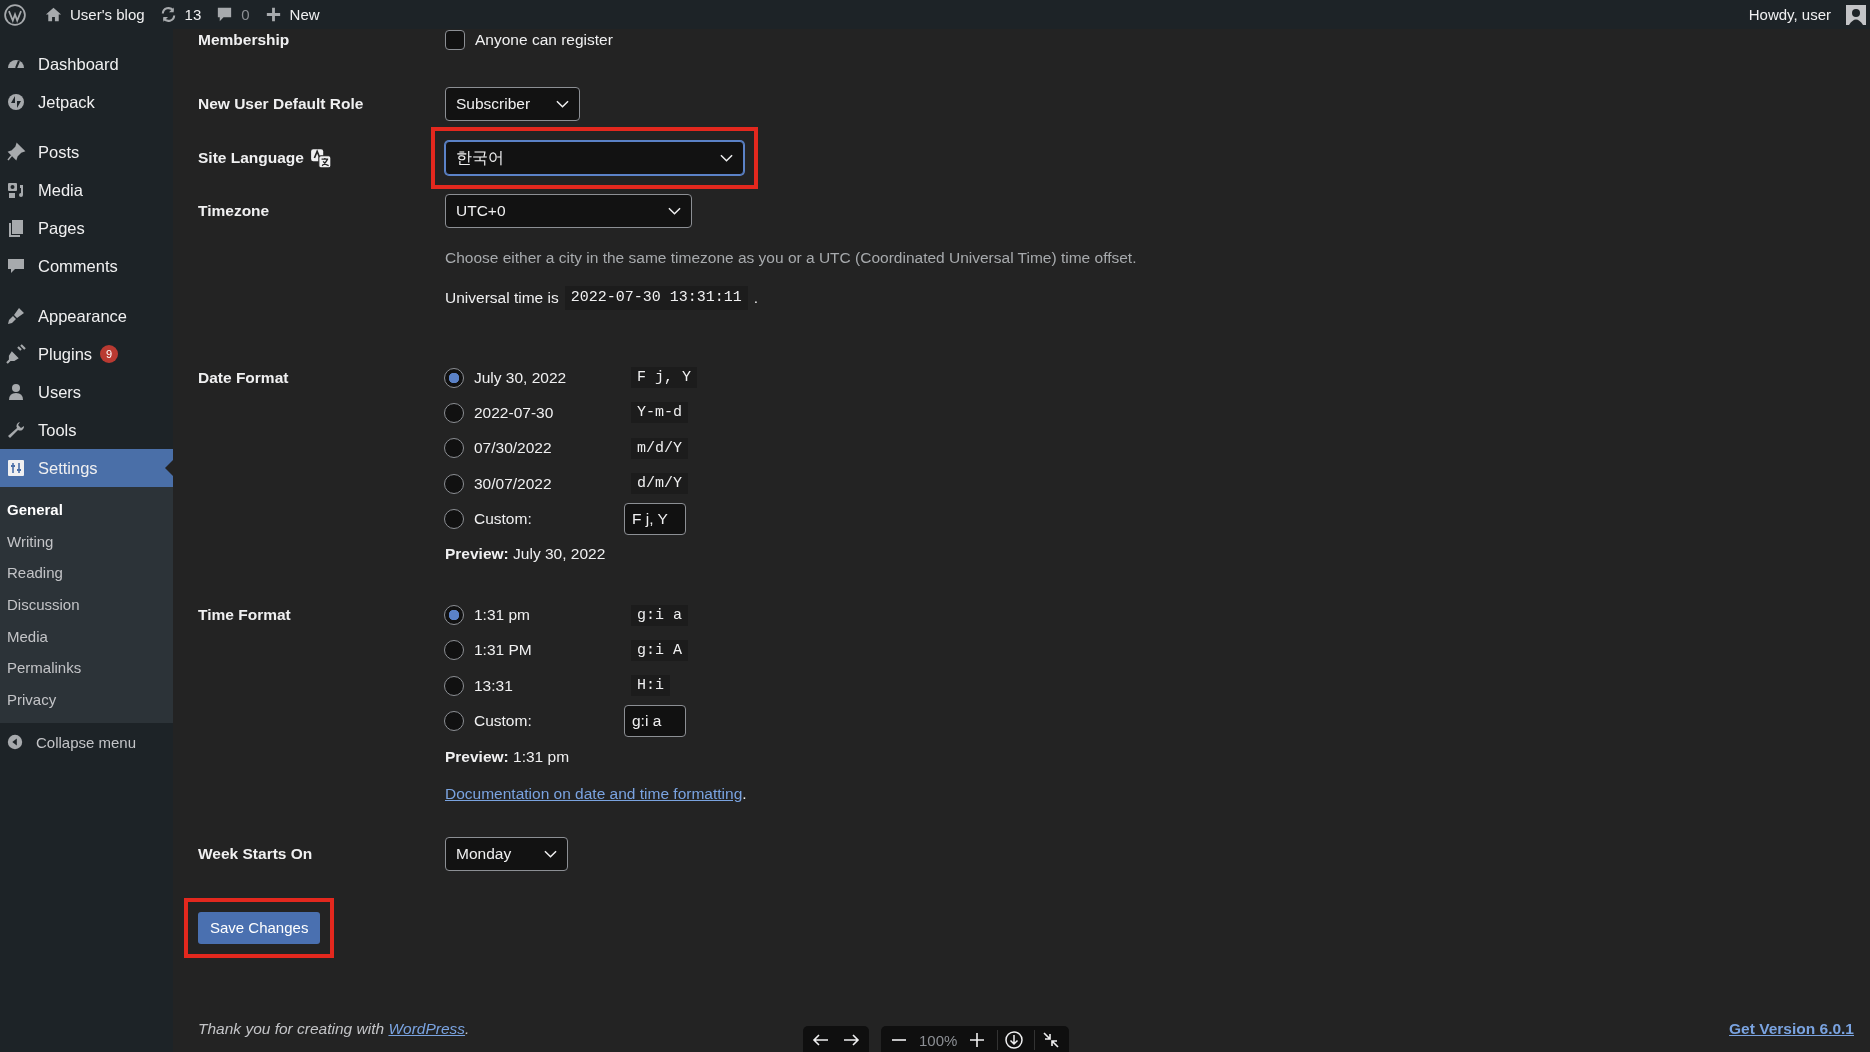  What do you see at coordinates (507, 756) in the screenshot?
I see `preview-text: Preview: 1:31 pm` at bounding box center [507, 756].